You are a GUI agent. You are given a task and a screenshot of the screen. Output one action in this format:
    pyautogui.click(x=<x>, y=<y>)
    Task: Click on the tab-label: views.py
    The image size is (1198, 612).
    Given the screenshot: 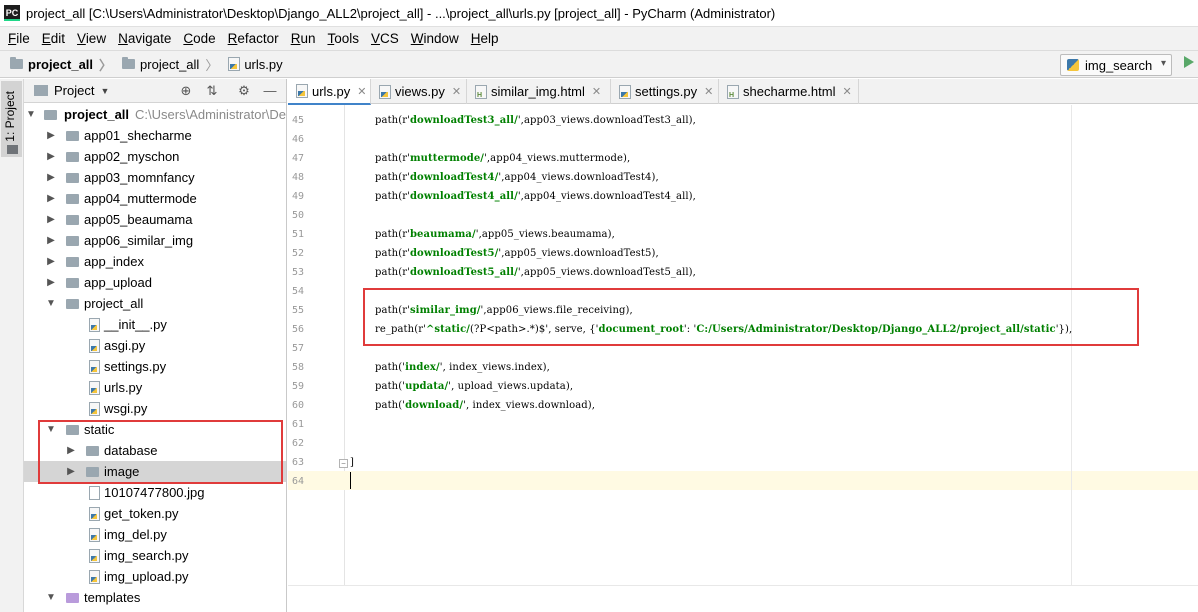 What is the action you would take?
    pyautogui.click(x=420, y=91)
    